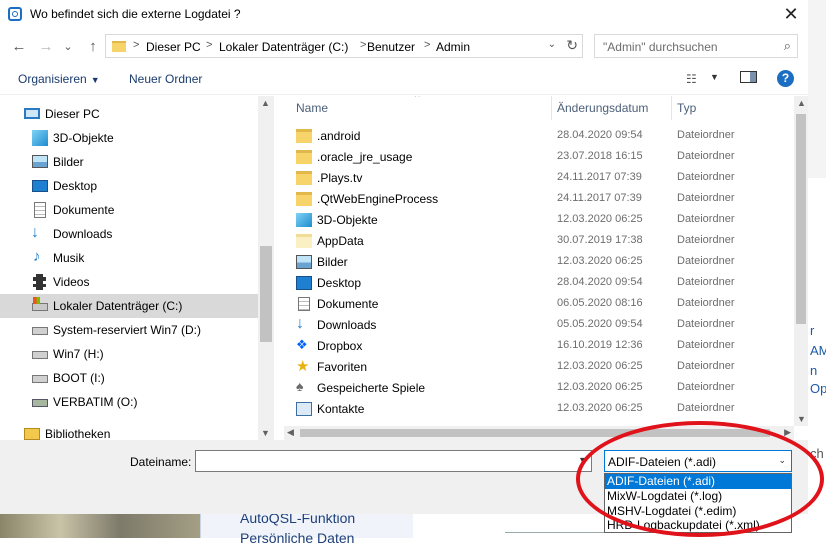  What do you see at coordinates (787, 432) in the screenshot?
I see `scroll-right-arrow: ▶` at bounding box center [787, 432].